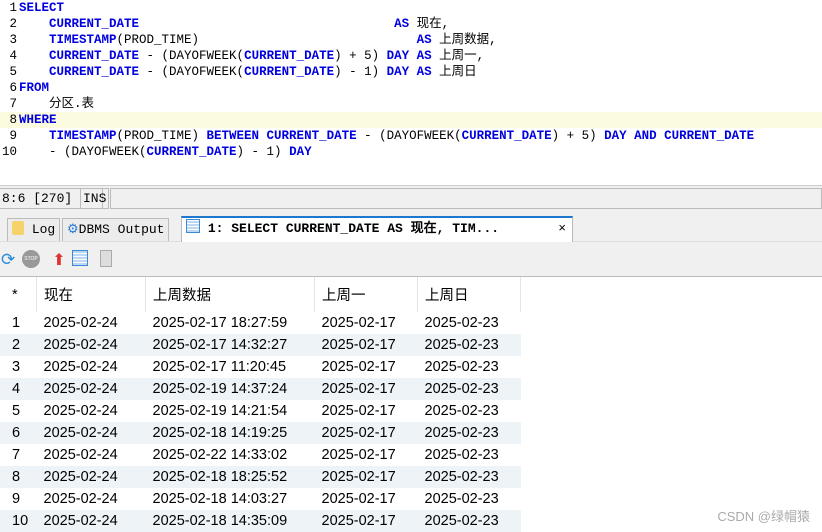 This screenshot has height=532, width=822. What do you see at coordinates (31, 259) in the screenshot?
I see `stop-icon: STOP` at bounding box center [31, 259].